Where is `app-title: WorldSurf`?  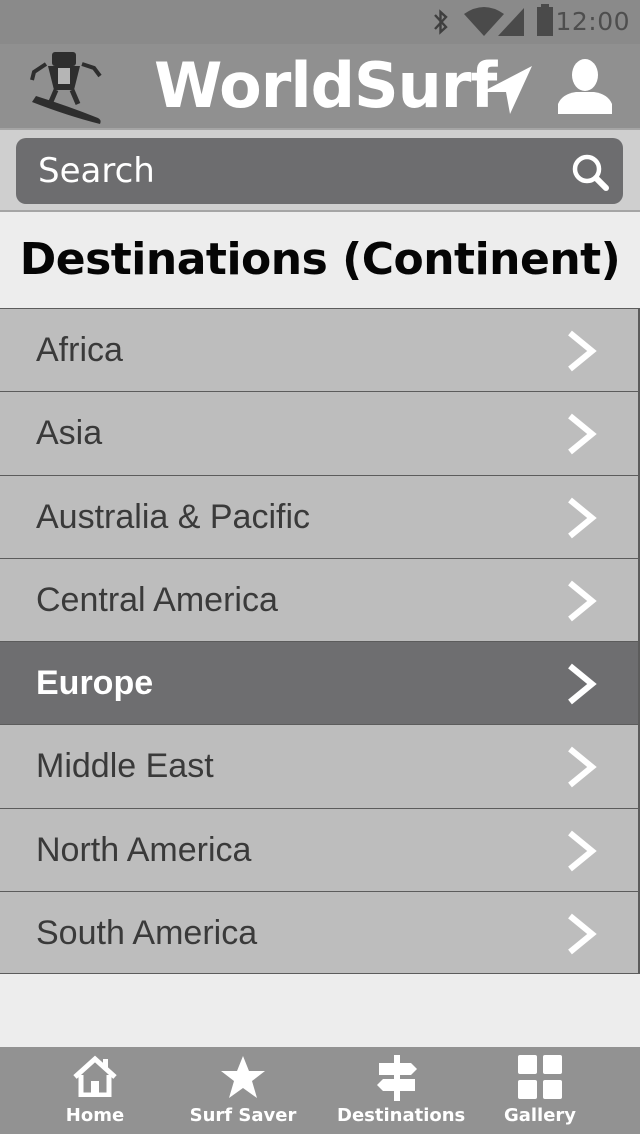
app-title: WorldSurf is located at coordinates (325, 85).